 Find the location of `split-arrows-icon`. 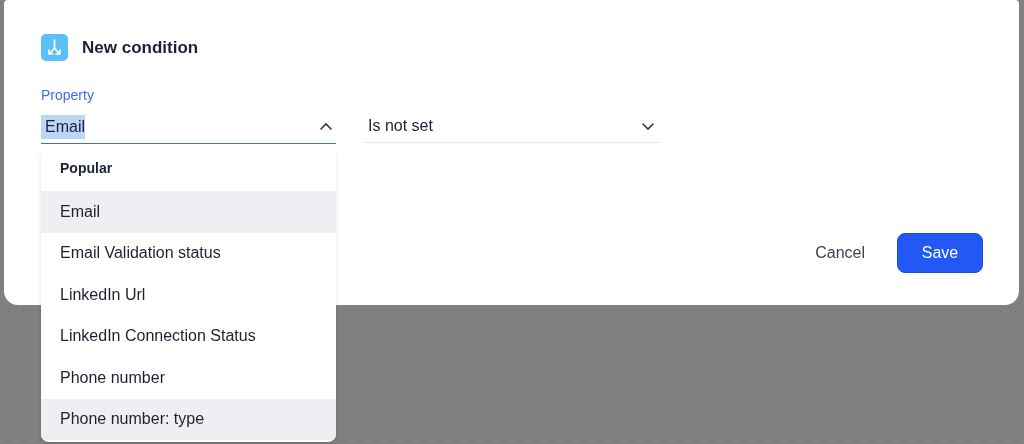

split-arrows-icon is located at coordinates (54, 47).